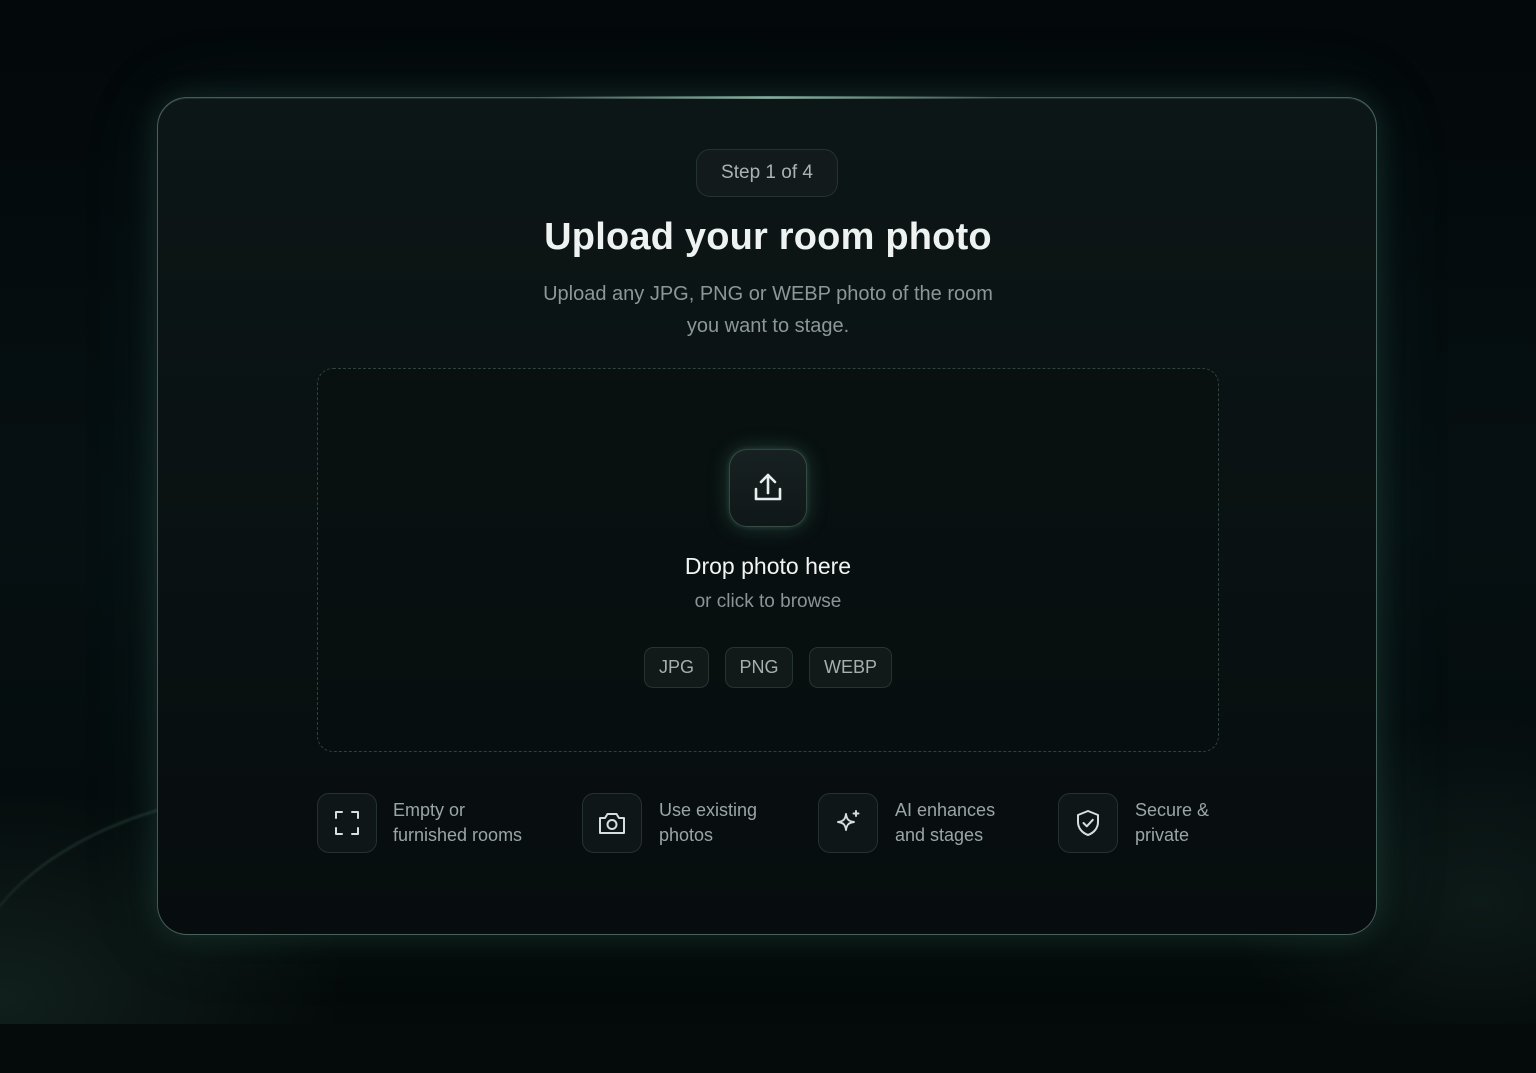  I want to click on browse-link: or click to browse, so click(768, 602).